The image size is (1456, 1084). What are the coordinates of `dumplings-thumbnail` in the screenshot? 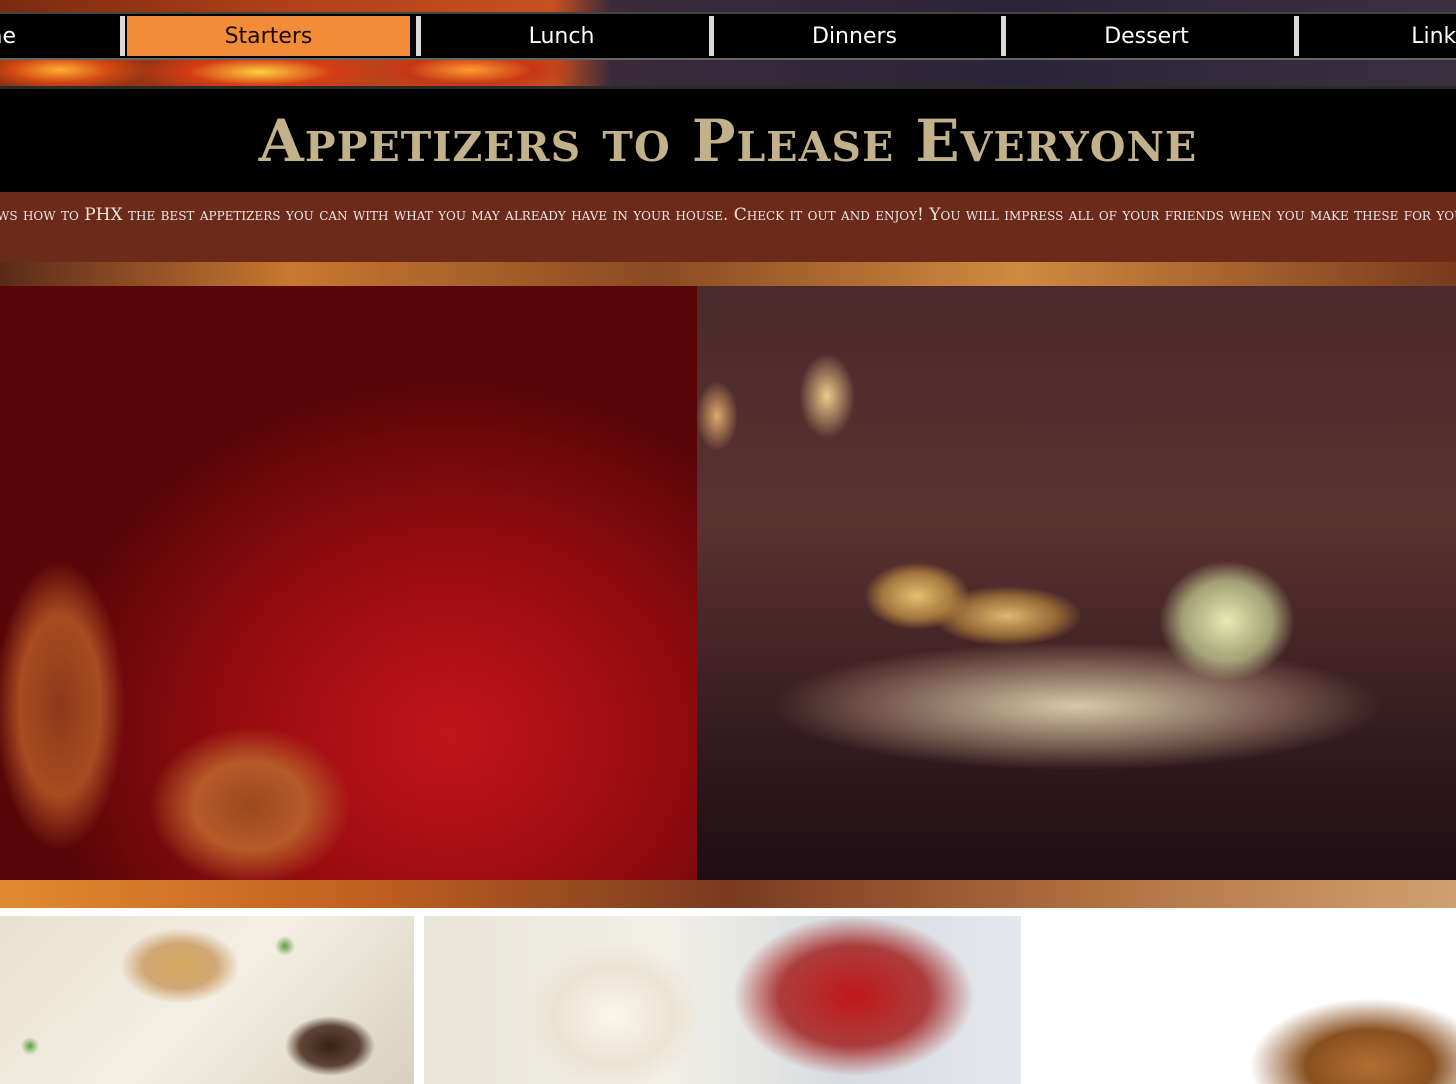 It's located at (207, 1000).